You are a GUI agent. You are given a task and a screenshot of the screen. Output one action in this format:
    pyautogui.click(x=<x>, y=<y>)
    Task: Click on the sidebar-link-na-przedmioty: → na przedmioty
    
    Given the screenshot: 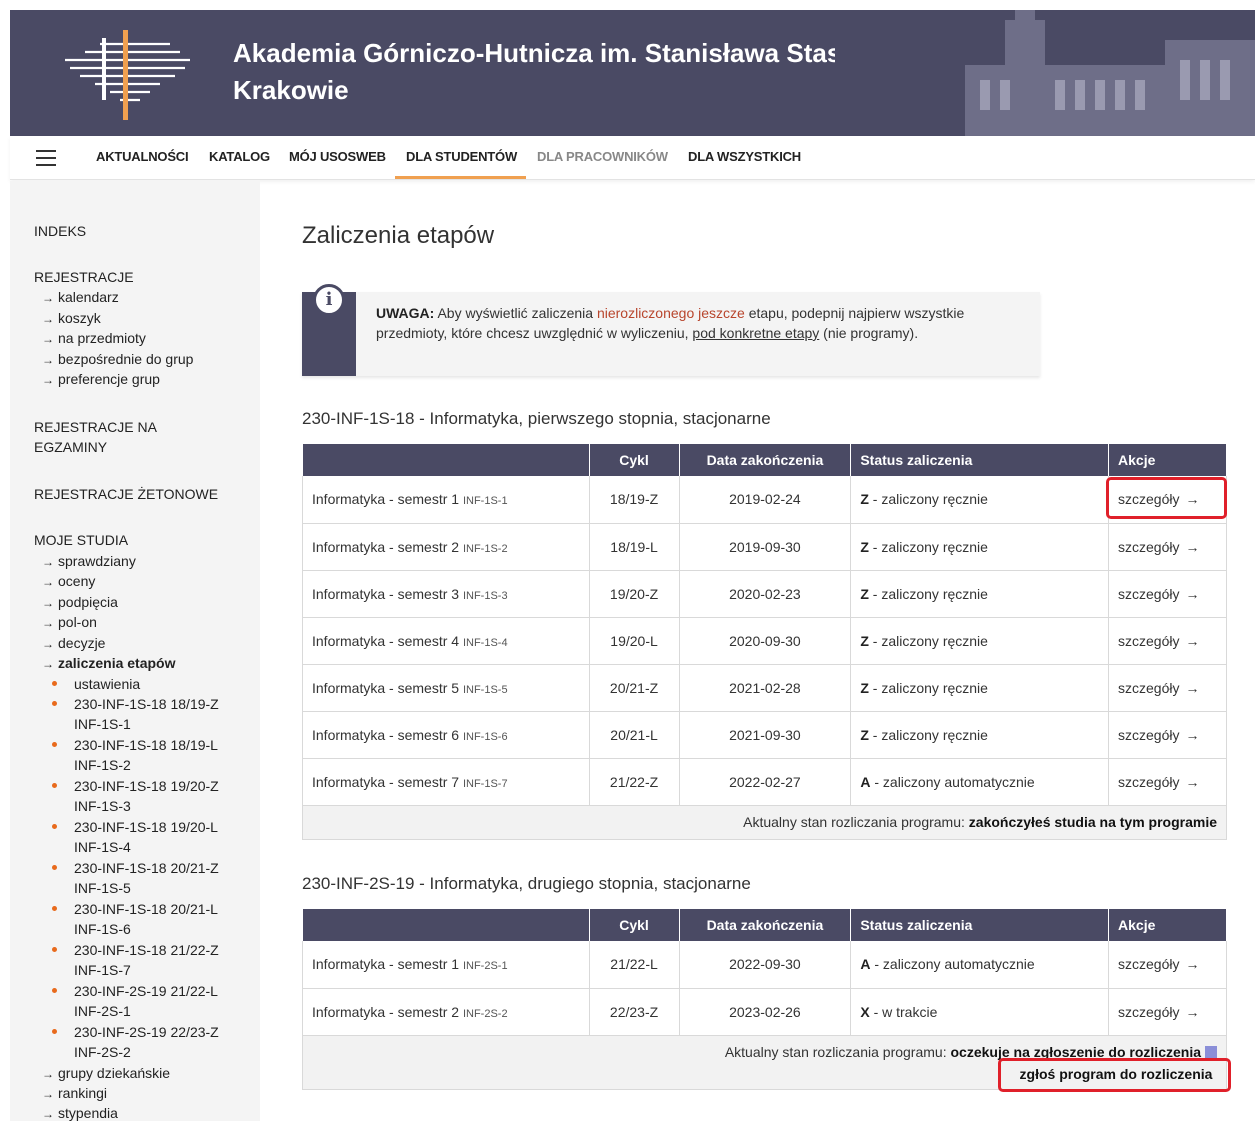 What is the action you would take?
    pyautogui.click(x=94, y=338)
    